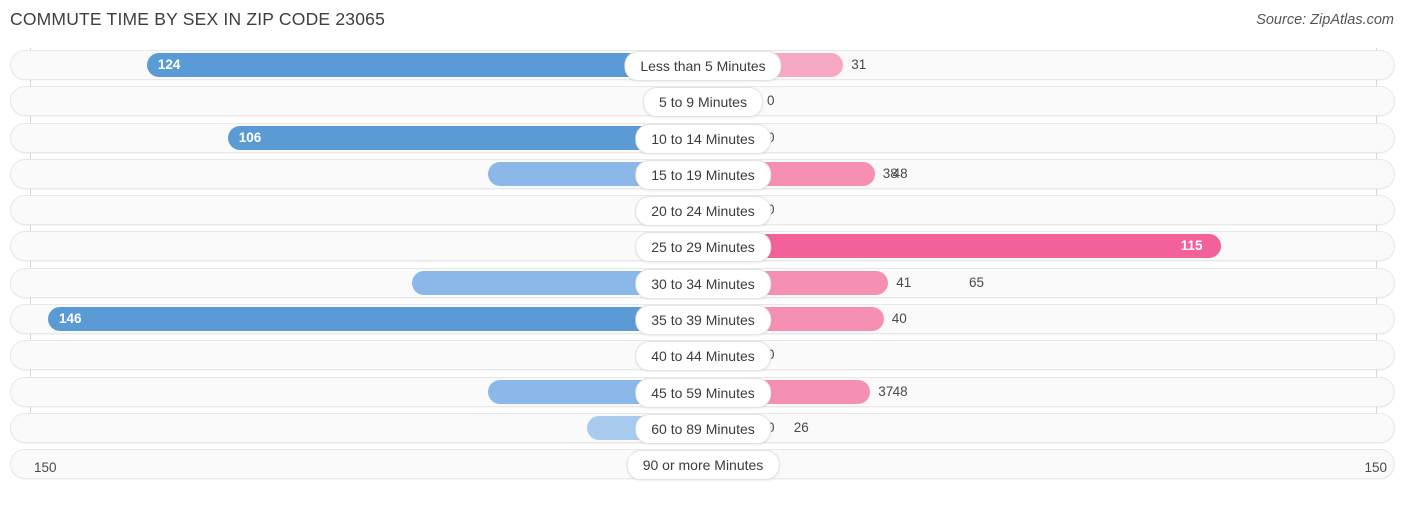  I want to click on female-value-label: 40, so click(899, 319).